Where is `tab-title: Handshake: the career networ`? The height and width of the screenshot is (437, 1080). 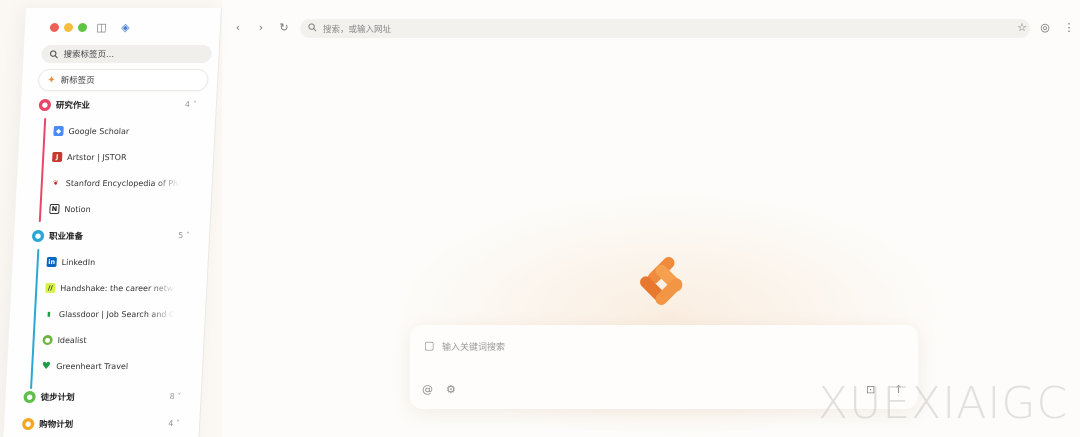
tab-title: Handshake: the career networ is located at coordinates (118, 288).